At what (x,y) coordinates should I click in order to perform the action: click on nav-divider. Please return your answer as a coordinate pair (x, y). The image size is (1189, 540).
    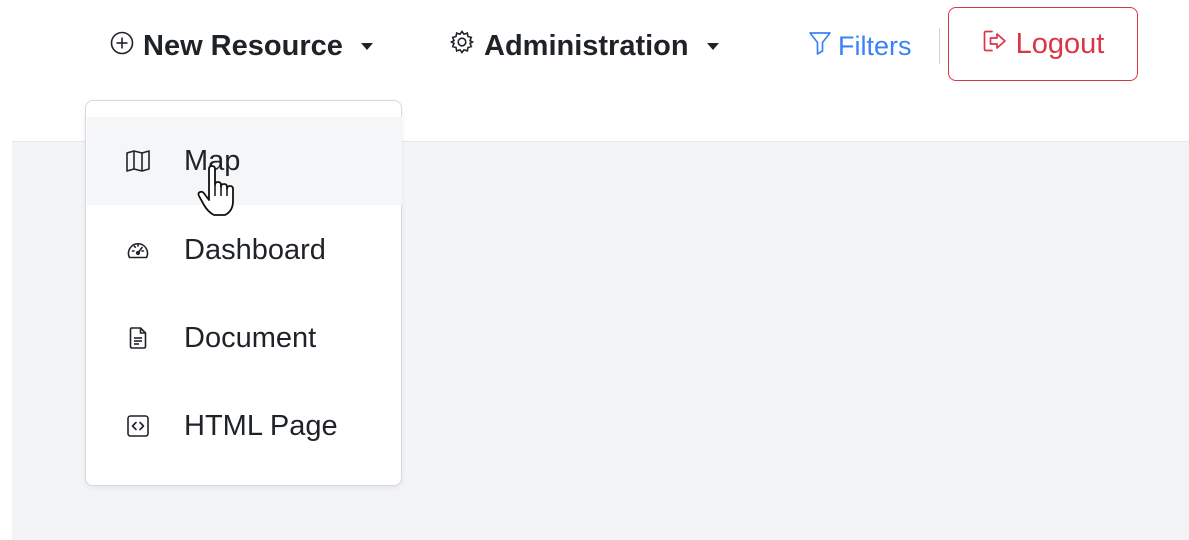
    Looking at the image, I should click on (939, 46).